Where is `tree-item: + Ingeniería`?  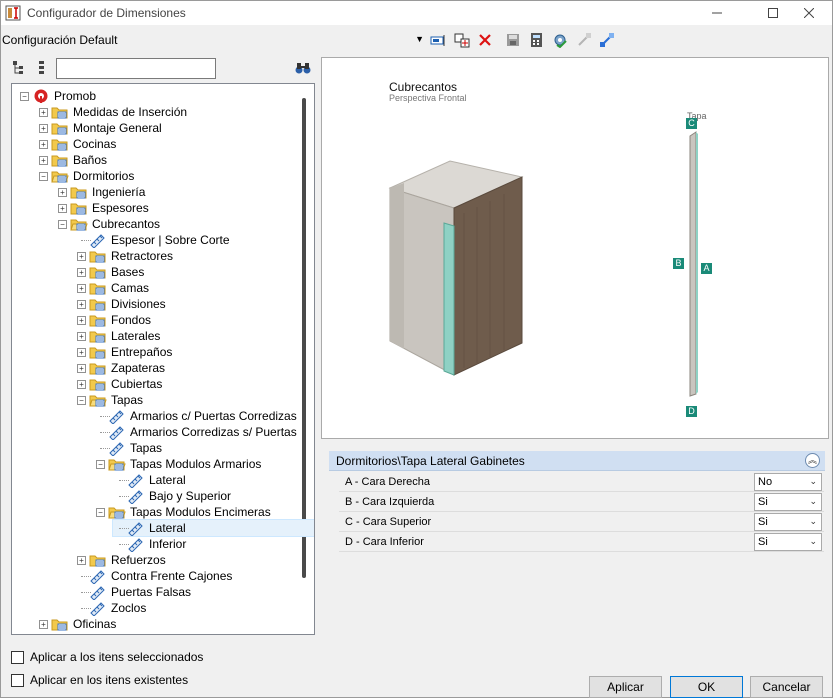
tree-item: + Ingeniería is located at coordinates (166, 192).